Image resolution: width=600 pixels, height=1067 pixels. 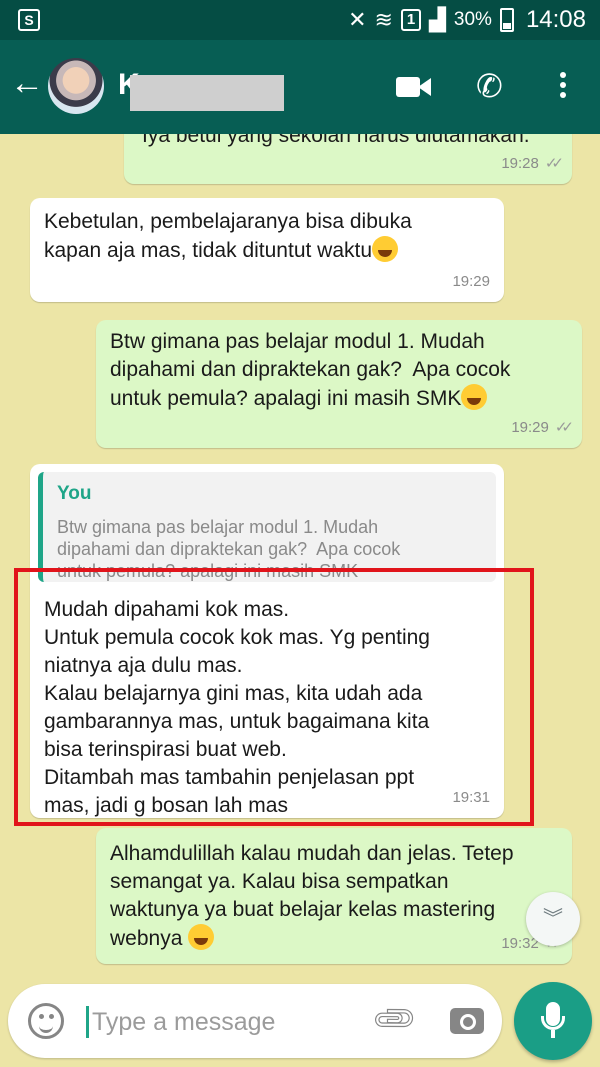 What do you see at coordinates (357, 19) in the screenshot?
I see `mute-icon: ✕` at bounding box center [357, 19].